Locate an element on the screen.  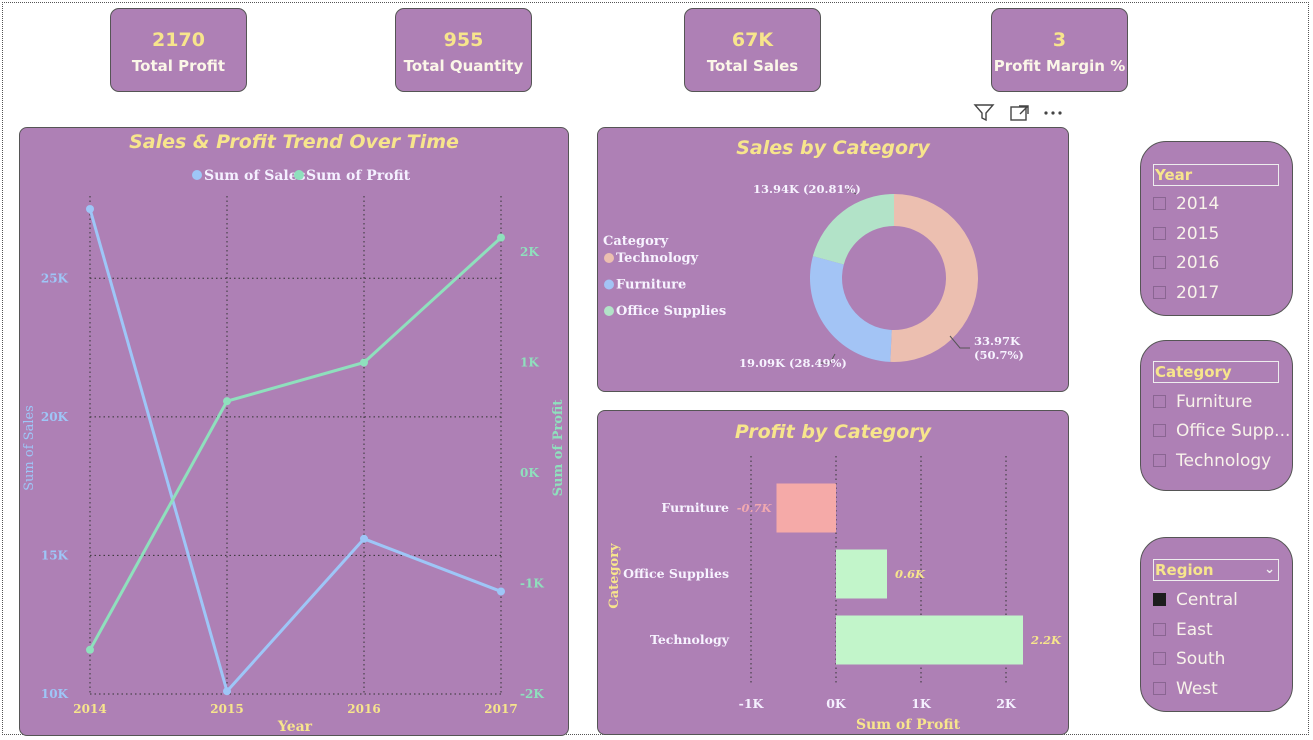
donut-slice-technology is located at coordinates (934, 278).